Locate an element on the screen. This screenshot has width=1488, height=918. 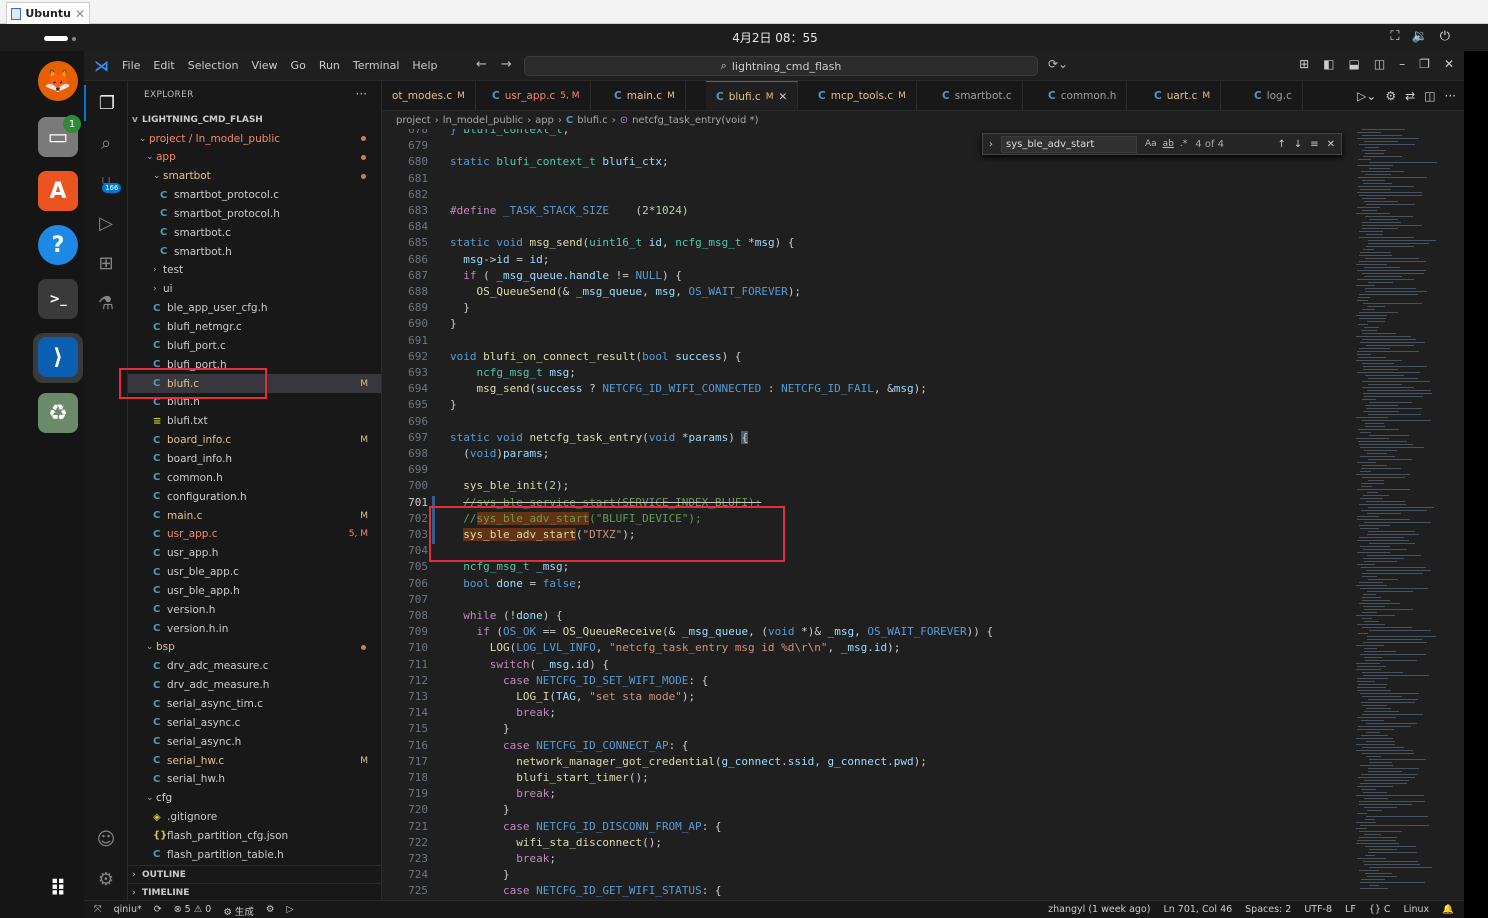
split-editor-icon: ◫ is located at coordinates (1429, 96).